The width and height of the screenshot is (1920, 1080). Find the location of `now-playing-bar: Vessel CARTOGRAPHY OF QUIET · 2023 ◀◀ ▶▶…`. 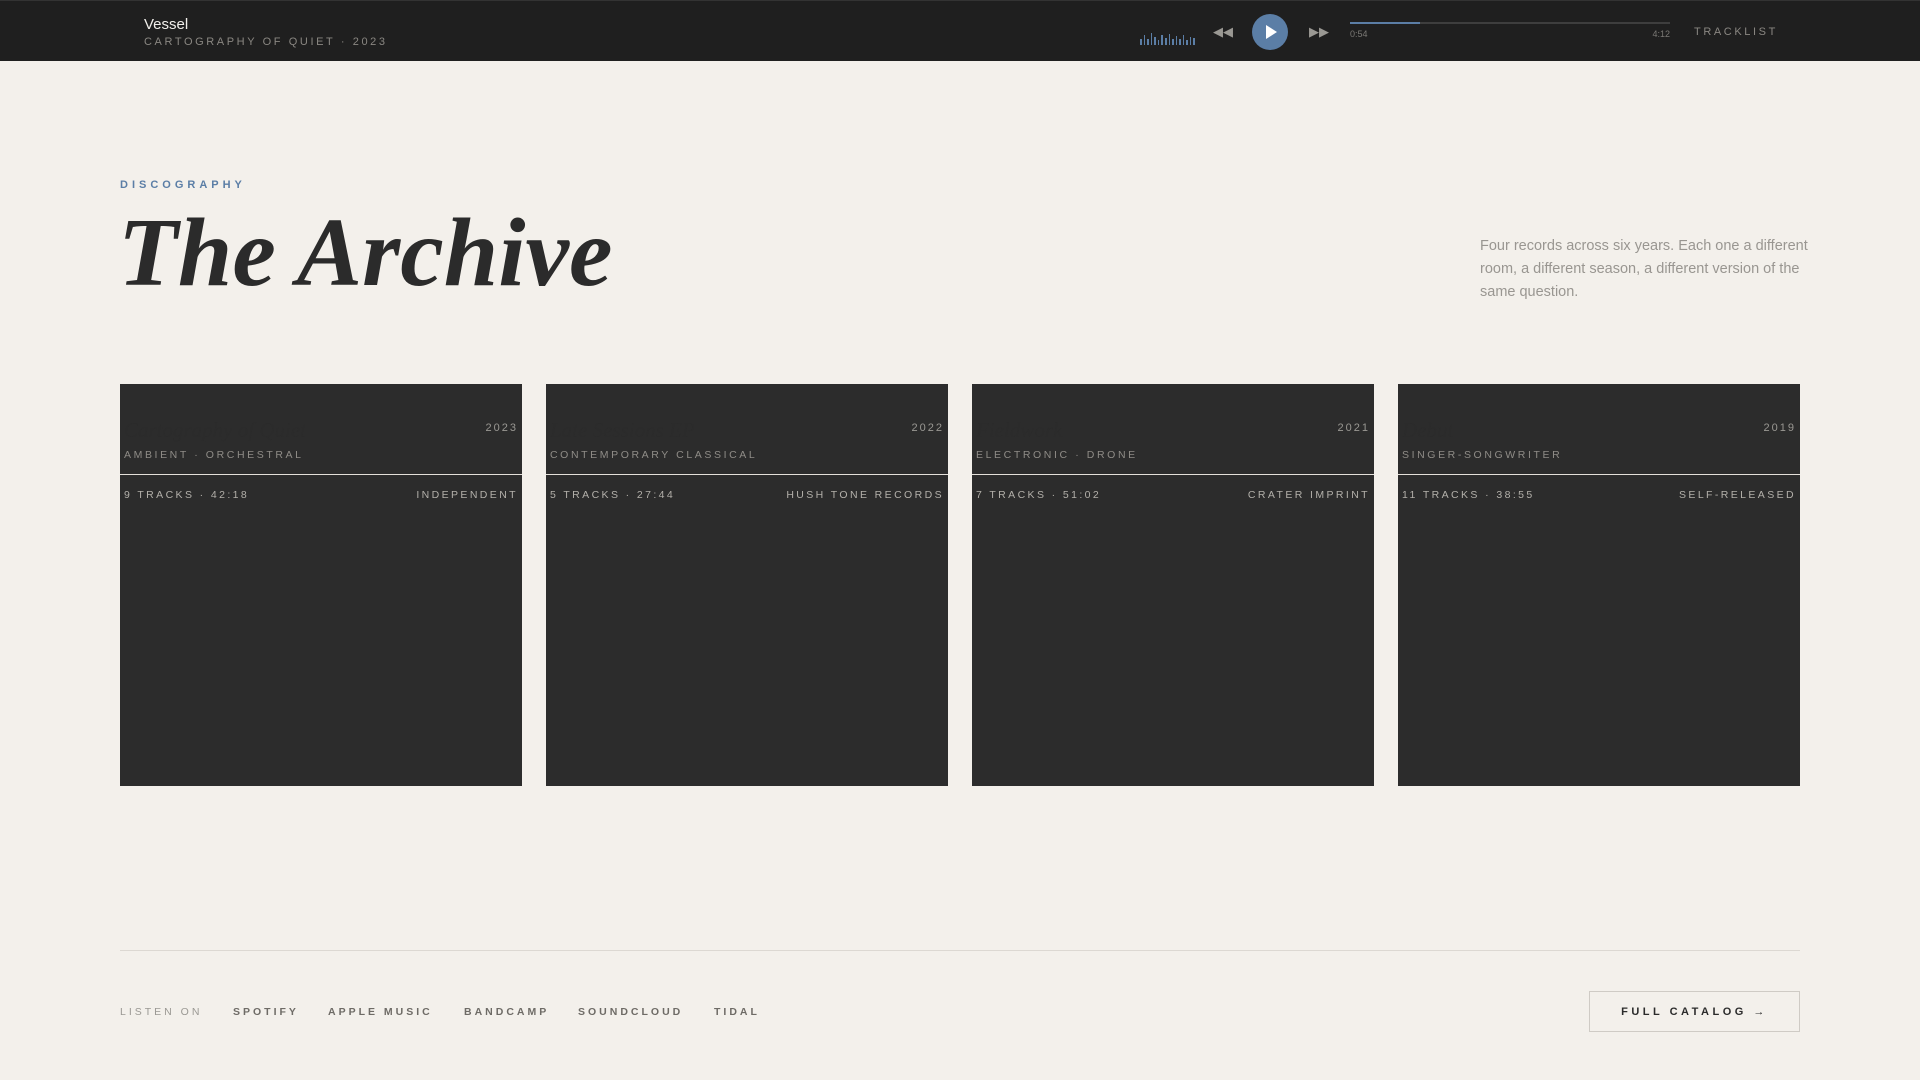

now-playing-bar: Vessel CARTOGRAPHY OF QUIET · 2023 ◀◀ ▶▶… is located at coordinates (960, 30).